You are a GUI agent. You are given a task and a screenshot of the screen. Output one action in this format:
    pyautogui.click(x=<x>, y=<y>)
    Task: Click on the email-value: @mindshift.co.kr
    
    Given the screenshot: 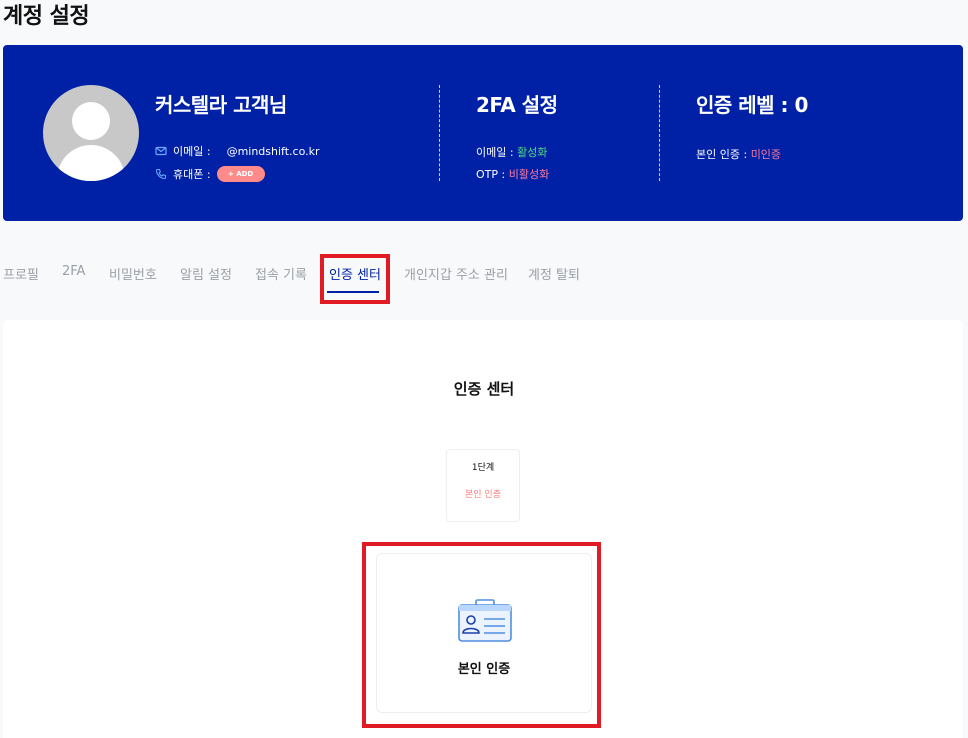 What is the action you would take?
    pyautogui.click(x=273, y=151)
    